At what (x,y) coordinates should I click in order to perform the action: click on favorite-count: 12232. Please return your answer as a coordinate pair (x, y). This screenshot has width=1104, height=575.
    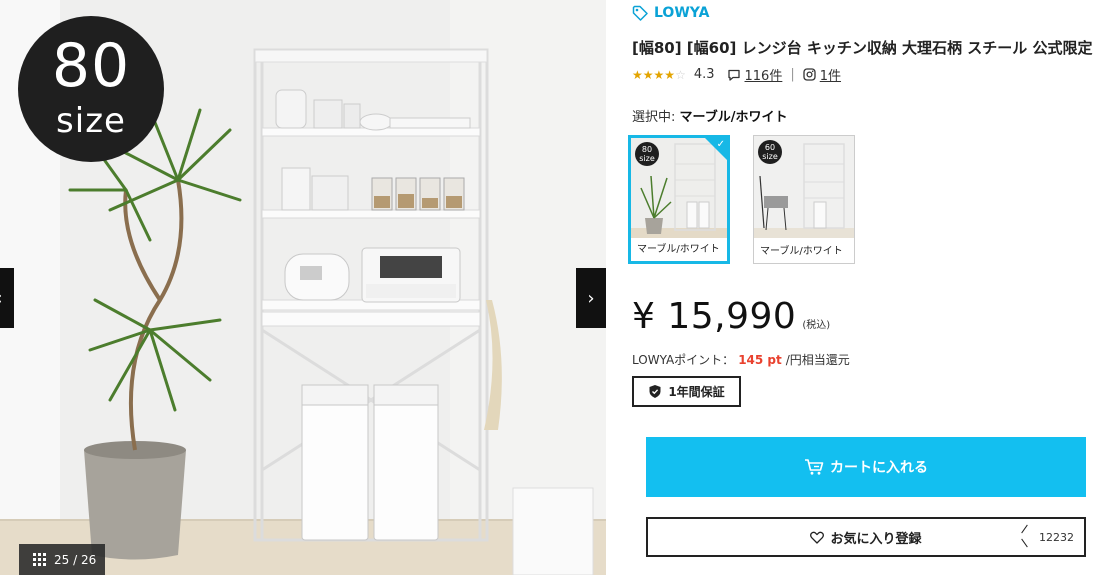
    Looking at the image, I should click on (1054, 537).